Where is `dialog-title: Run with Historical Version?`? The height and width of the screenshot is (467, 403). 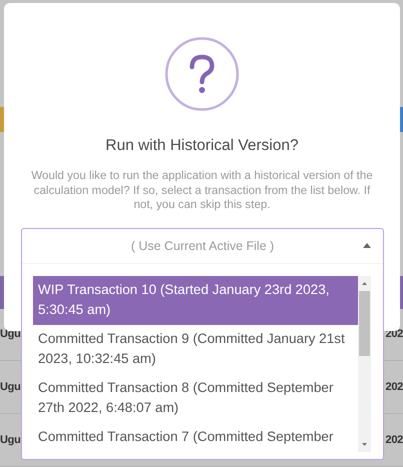 dialog-title: Run with Historical Version? is located at coordinates (202, 146).